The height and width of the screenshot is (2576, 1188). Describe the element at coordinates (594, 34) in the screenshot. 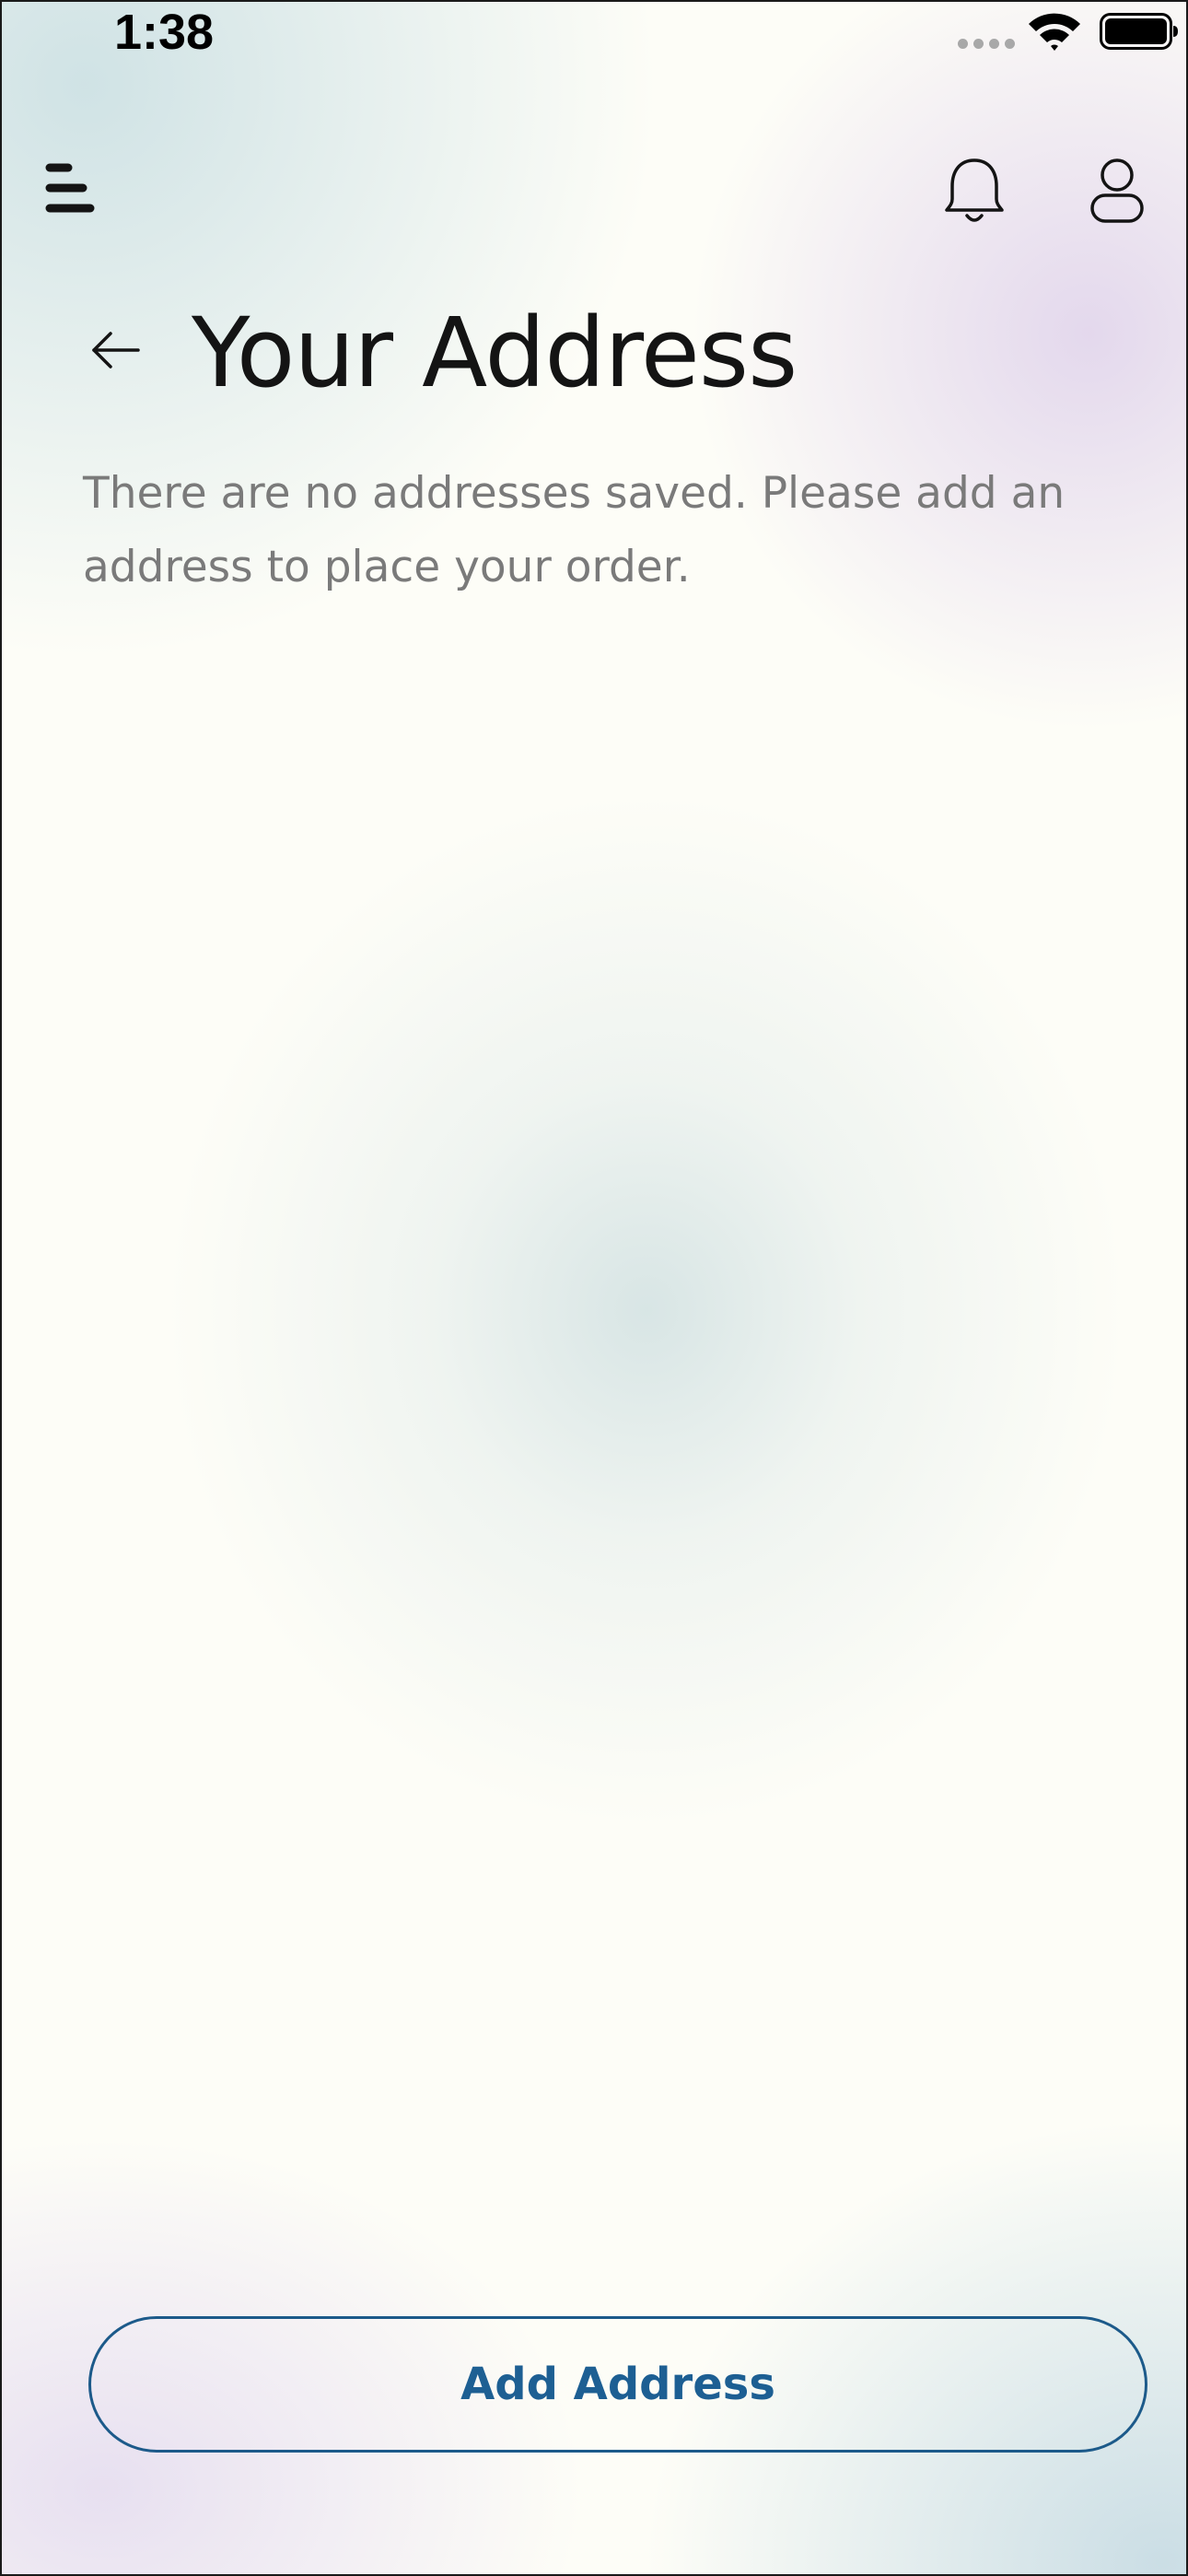

I see `status-bar: 1:38` at that location.